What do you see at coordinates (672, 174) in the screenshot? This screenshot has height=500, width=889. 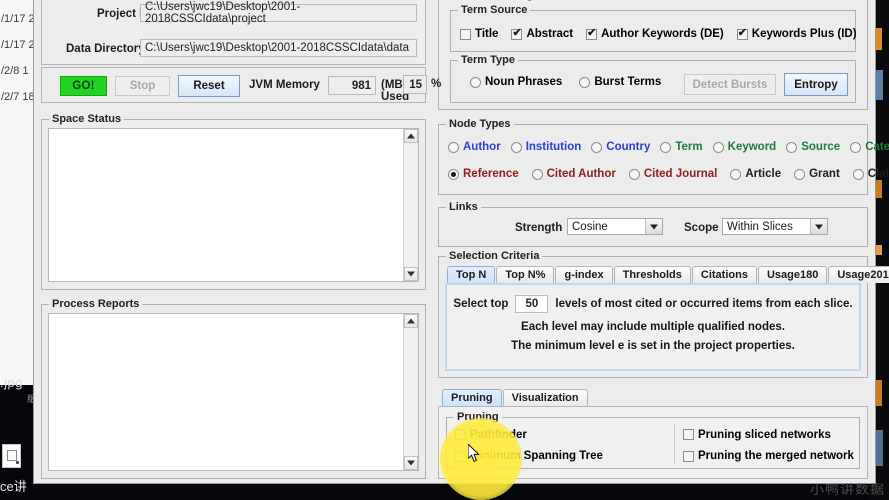 I see `radio-node-cited-journal: Cited Journal` at bounding box center [672, 174].